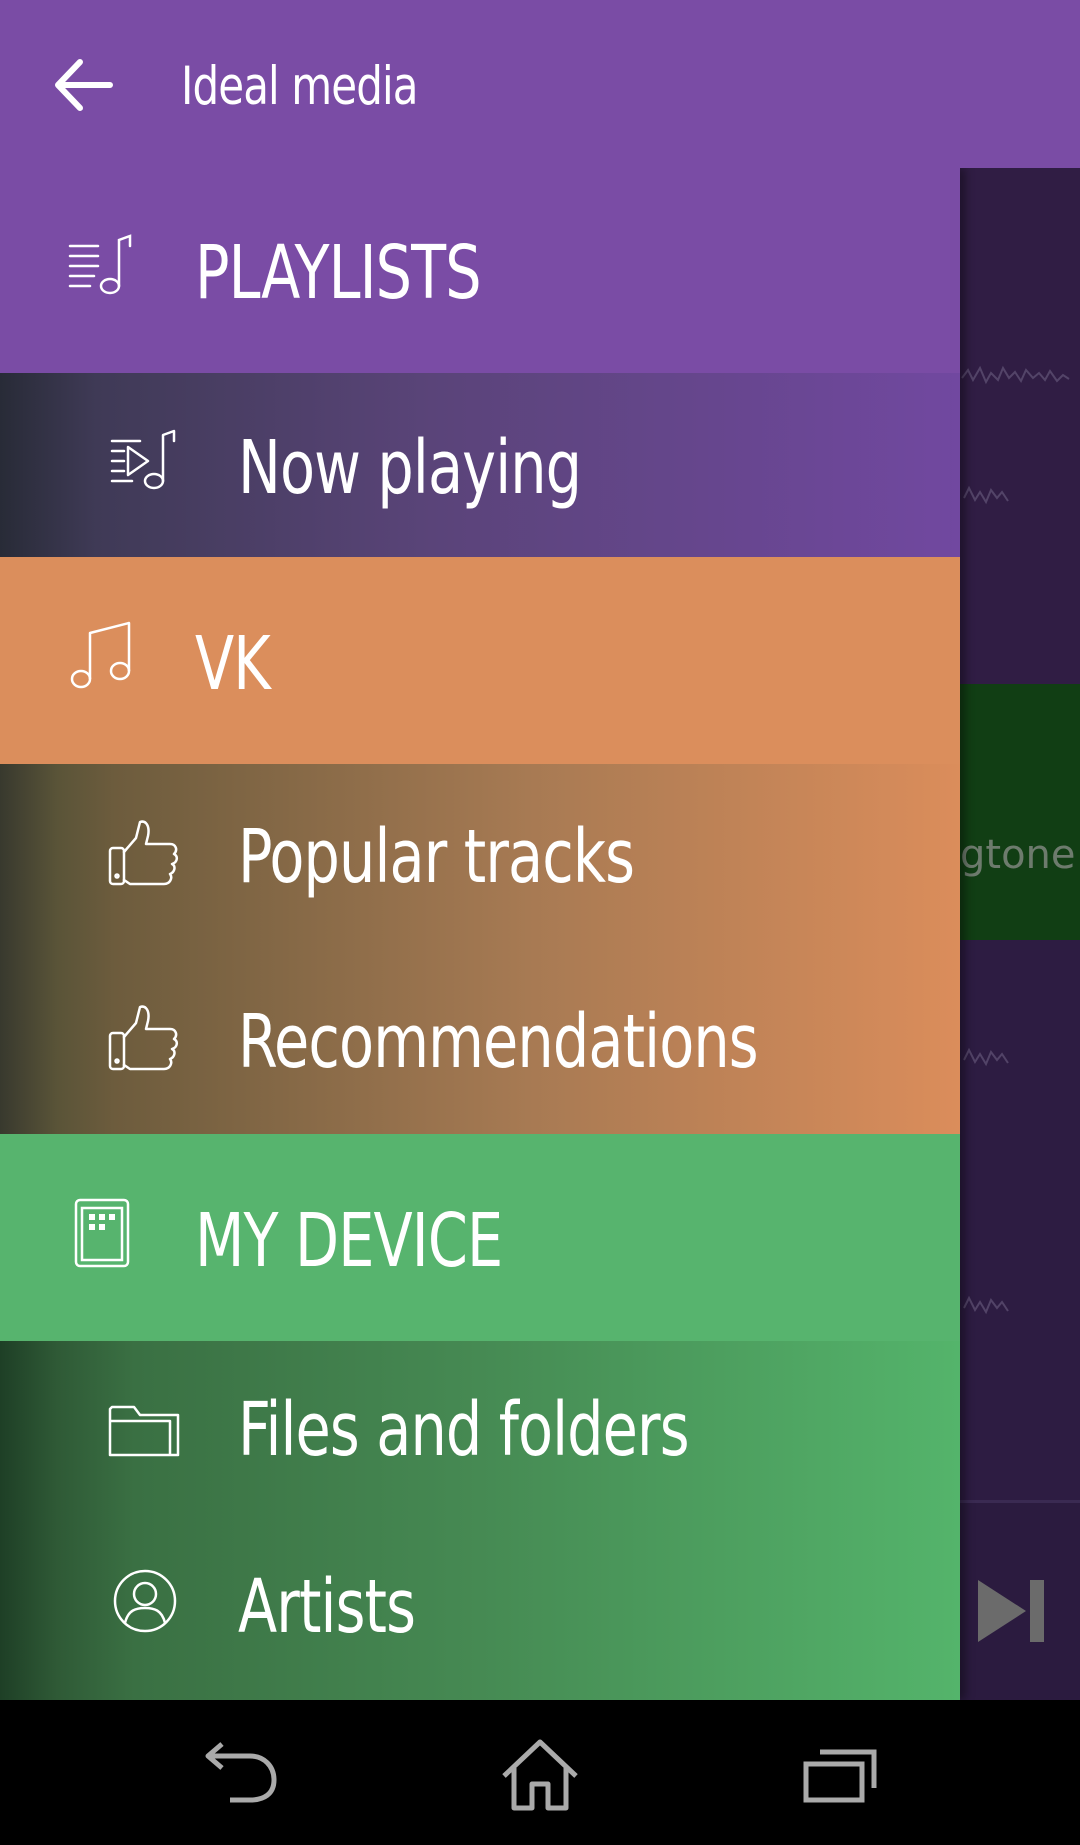 Image resolution: width=1080 pixels, height=1845 pixels. I want to click on system-navigation-bar, so click(540, 1772).